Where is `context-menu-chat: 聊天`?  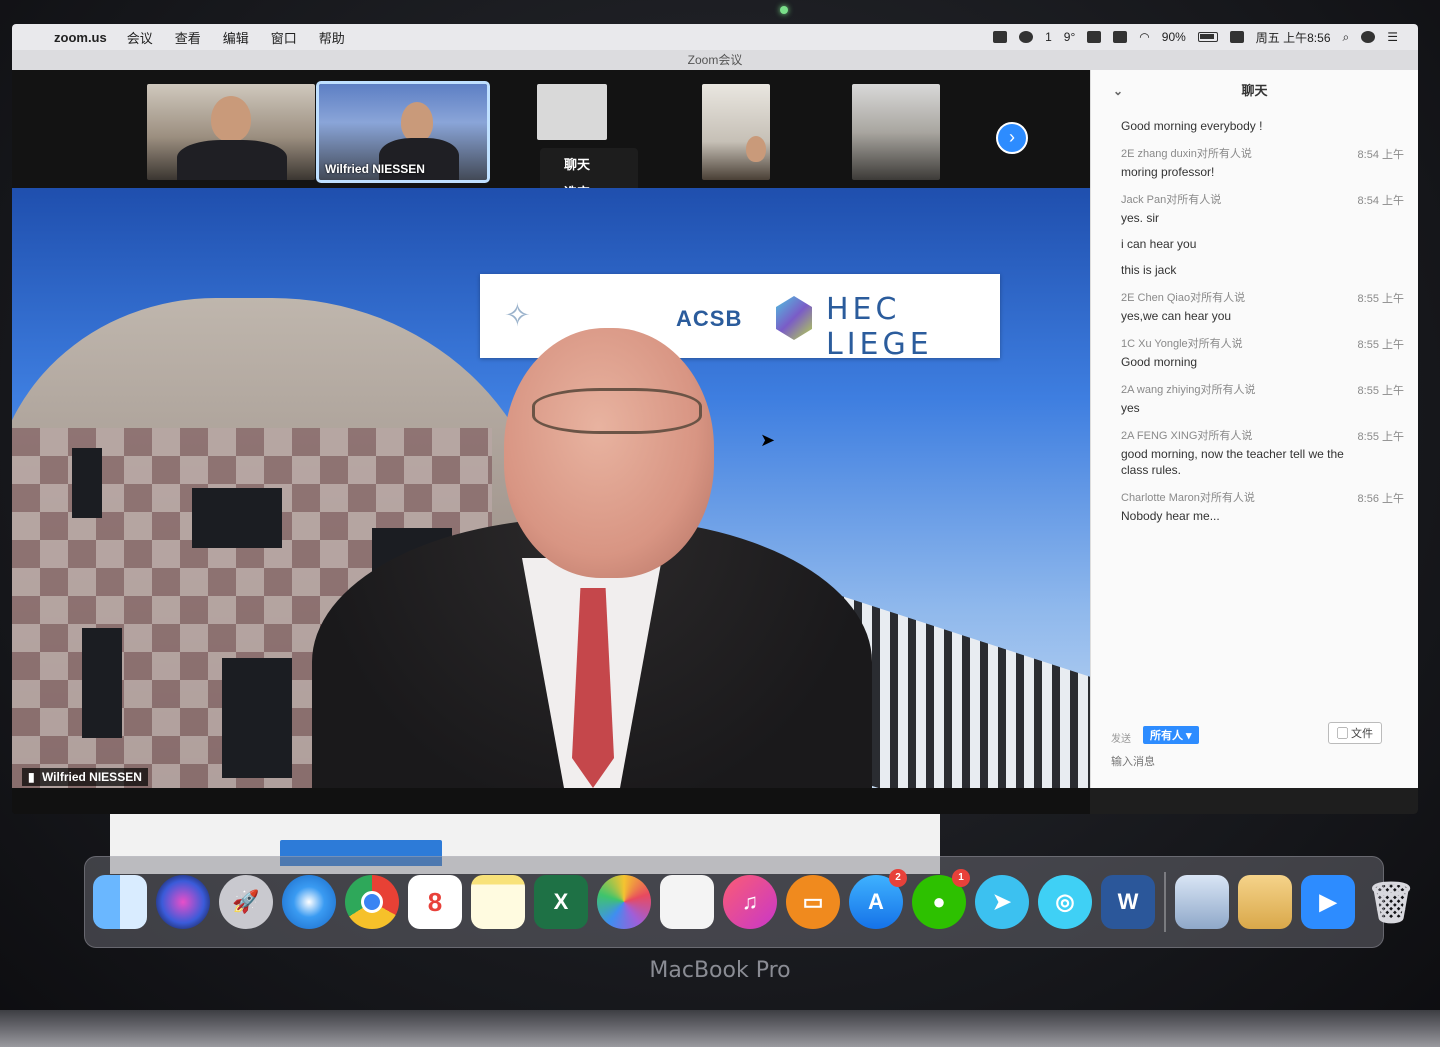
context-menu-chat: 聊天 is located at coordinates (589, 162).